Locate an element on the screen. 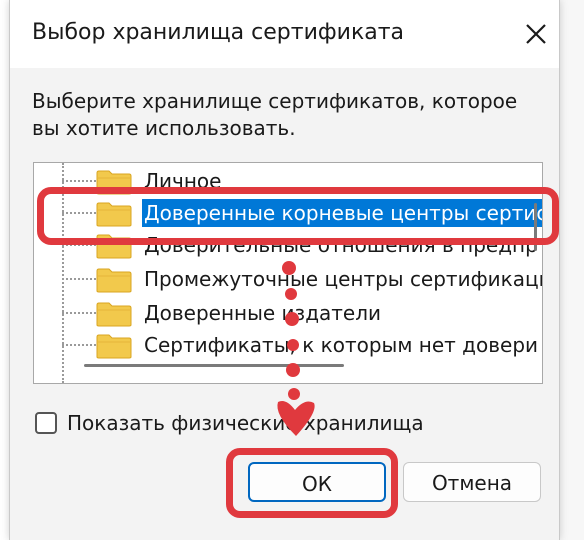 The width and height of the screenshot is (584, 540). arrow-head is located at coordinates (296, 418).